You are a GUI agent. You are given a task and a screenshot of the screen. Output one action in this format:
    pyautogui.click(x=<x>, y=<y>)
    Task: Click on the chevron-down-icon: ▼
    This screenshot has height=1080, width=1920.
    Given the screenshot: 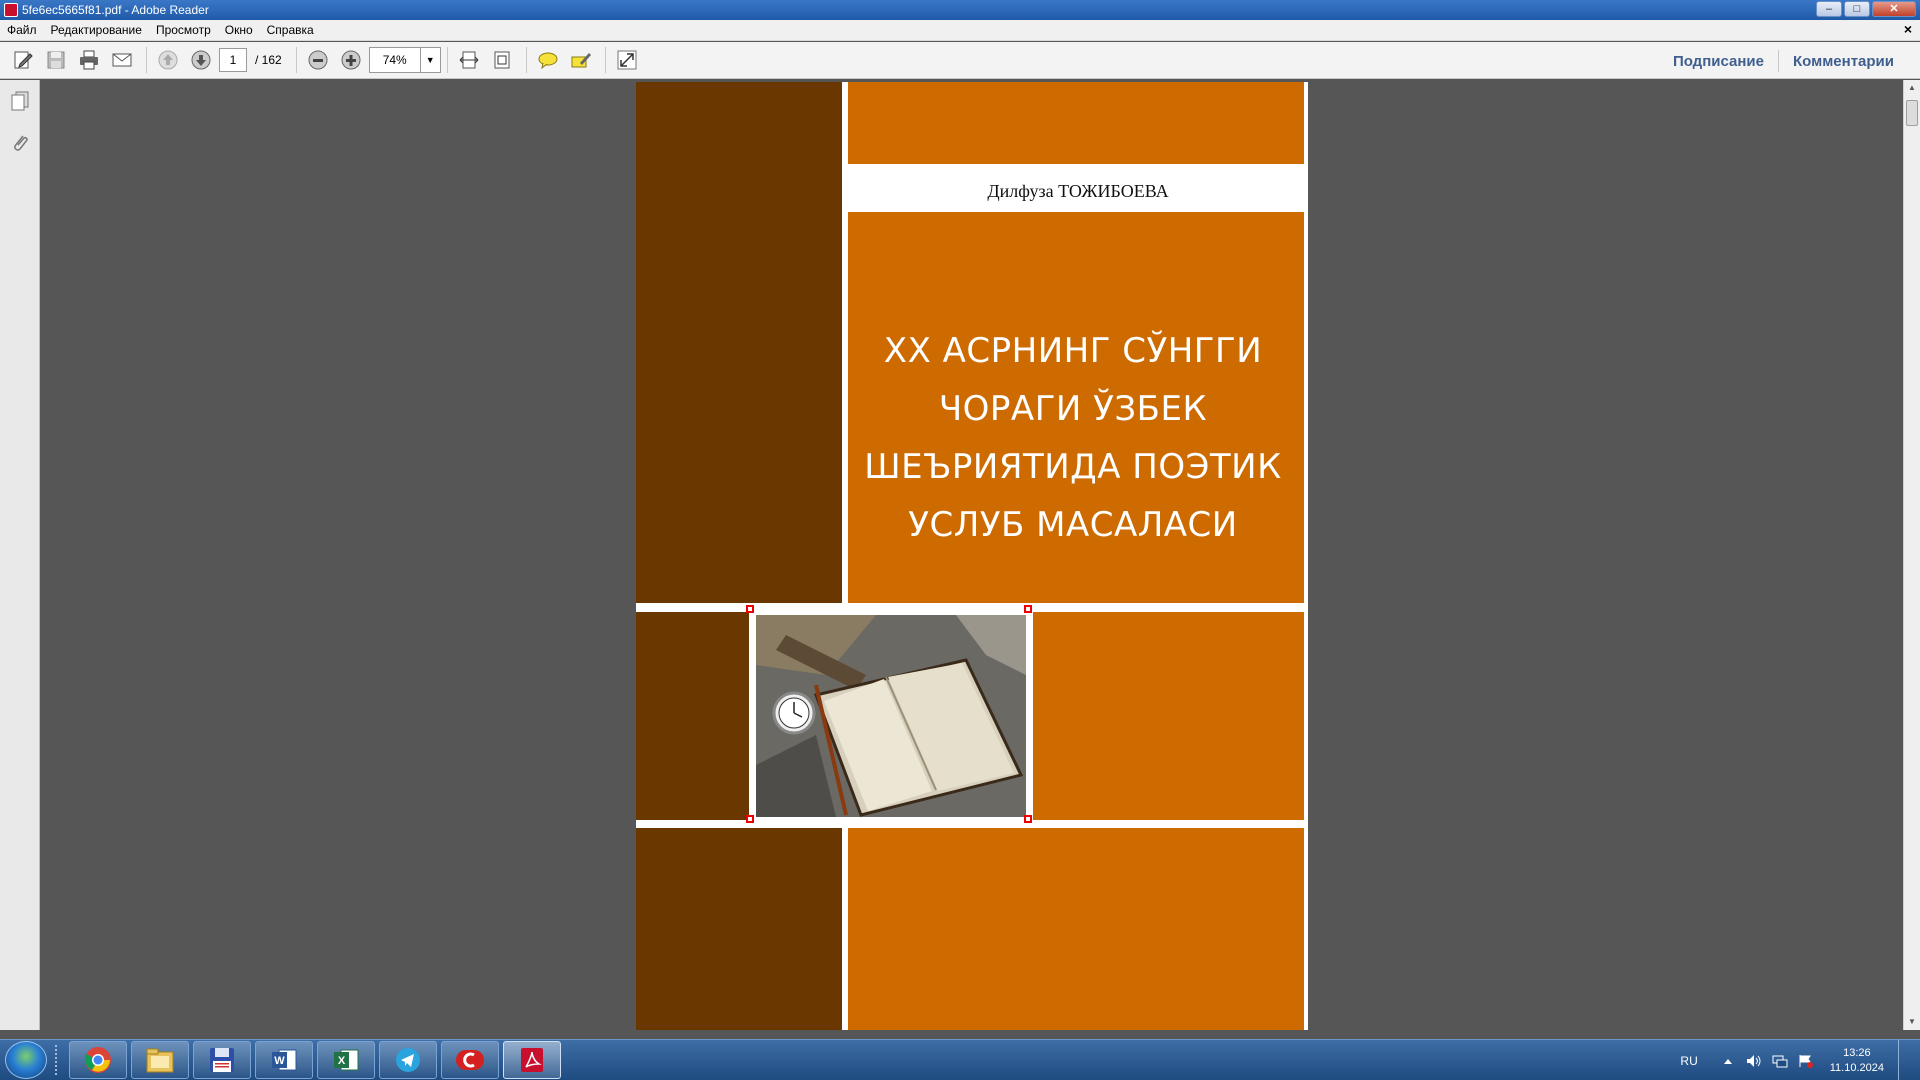 What is the action you would take?
    pyautogui.click(x=429, y=60)
    